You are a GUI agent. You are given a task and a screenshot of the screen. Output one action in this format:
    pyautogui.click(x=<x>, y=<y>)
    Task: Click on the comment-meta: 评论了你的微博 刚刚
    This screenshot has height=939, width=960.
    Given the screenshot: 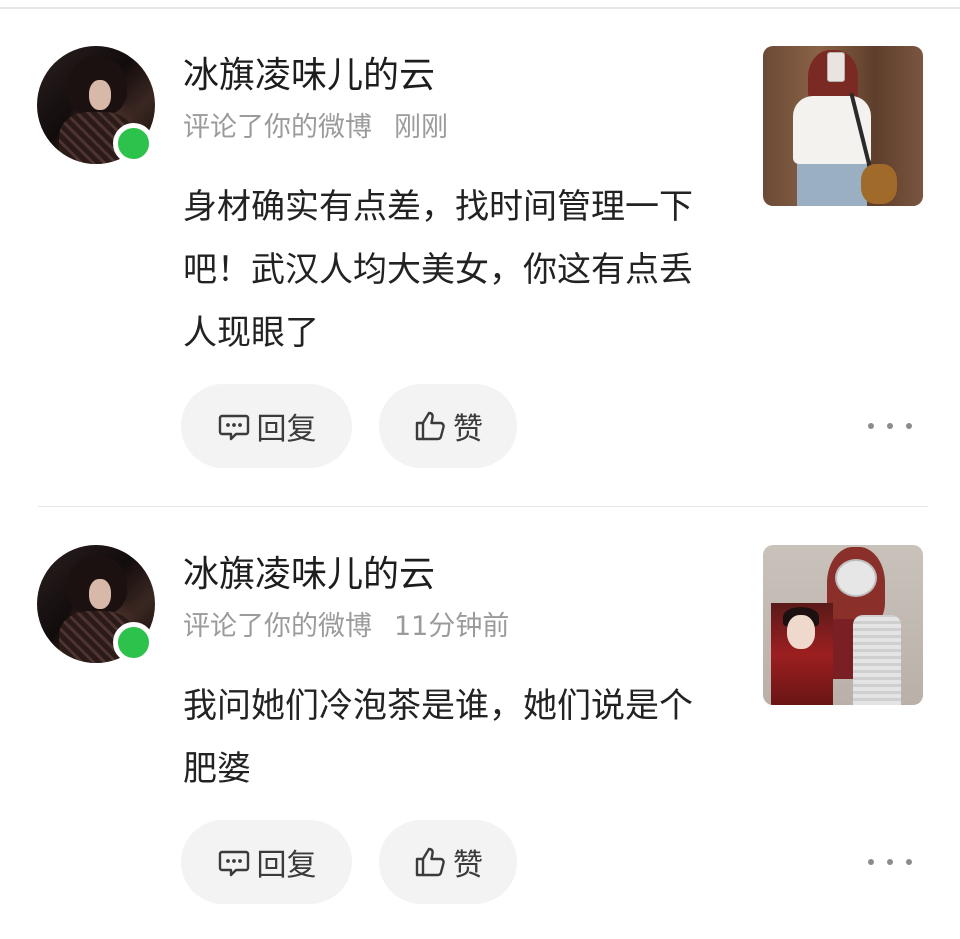 What is the action you would take?
    pyautogui.click(x=315, y=128)
    